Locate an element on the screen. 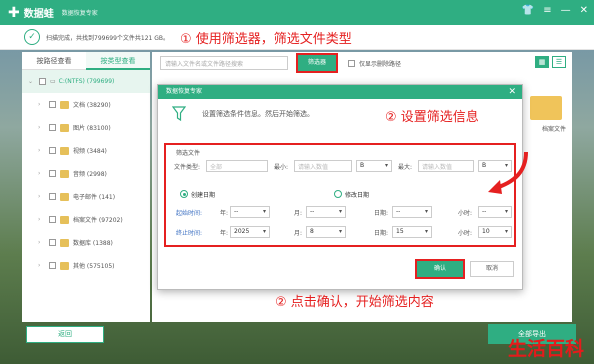 This screenshot has width=594, height=364. tree-item-images: › 图片 (83100) is located at coordinates (86, 127).